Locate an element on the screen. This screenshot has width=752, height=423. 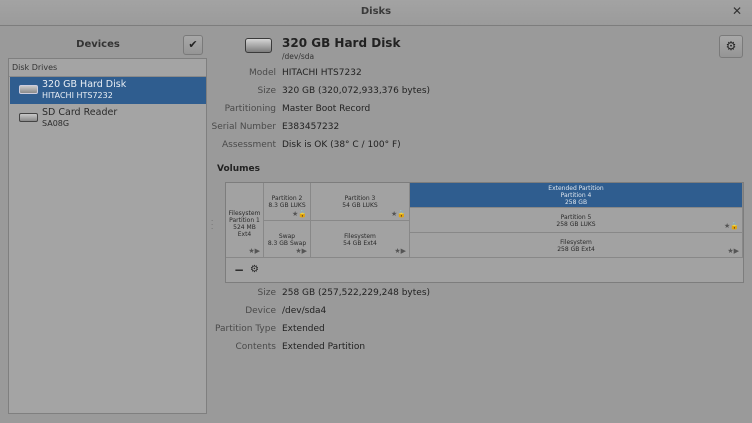
disk-title: 320 GB Hard Disk is located at coordinates (341, 43).